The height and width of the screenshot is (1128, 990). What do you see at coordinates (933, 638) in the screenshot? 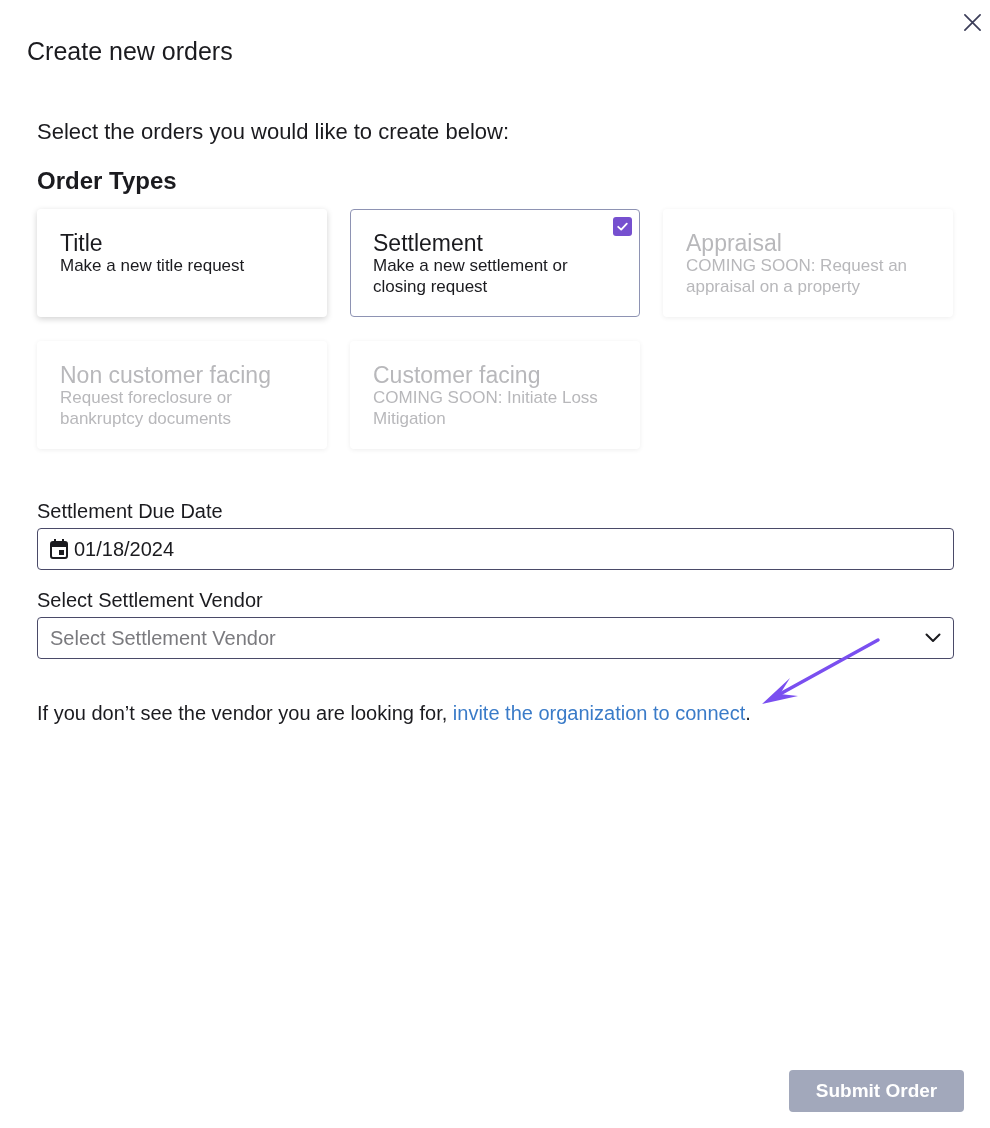
I see `chevron-down-icon` at bounding box center [933, 638].